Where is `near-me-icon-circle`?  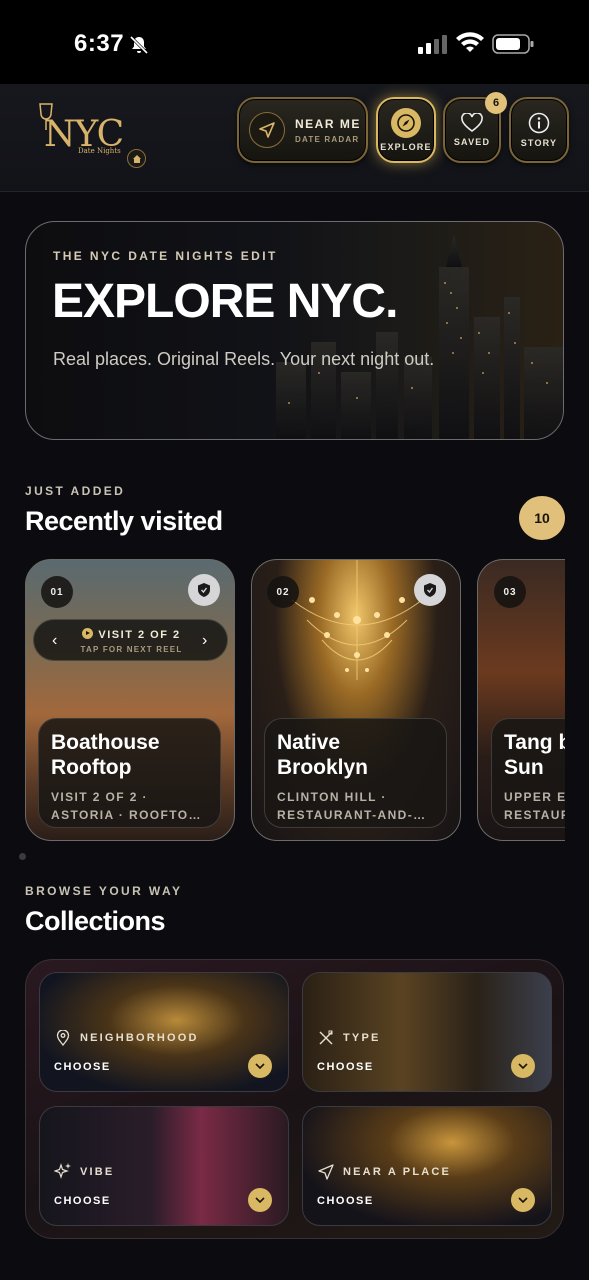 near-me-icon-circle is located at coordinates (267, 130).